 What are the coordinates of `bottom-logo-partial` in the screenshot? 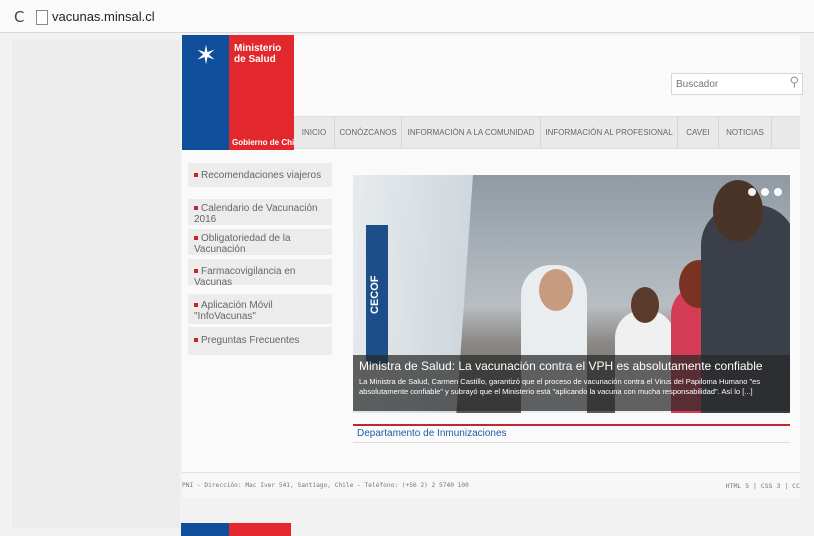 It's located at (236, 529).